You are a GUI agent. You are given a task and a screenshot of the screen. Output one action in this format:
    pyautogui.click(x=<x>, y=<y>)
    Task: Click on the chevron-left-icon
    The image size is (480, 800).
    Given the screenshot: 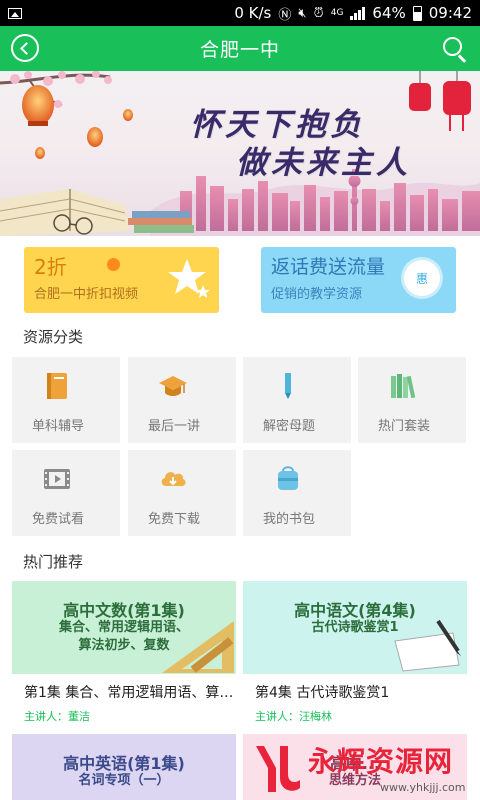 What is the action you would take?
    pyautogui.click(x=26, y=48)
    